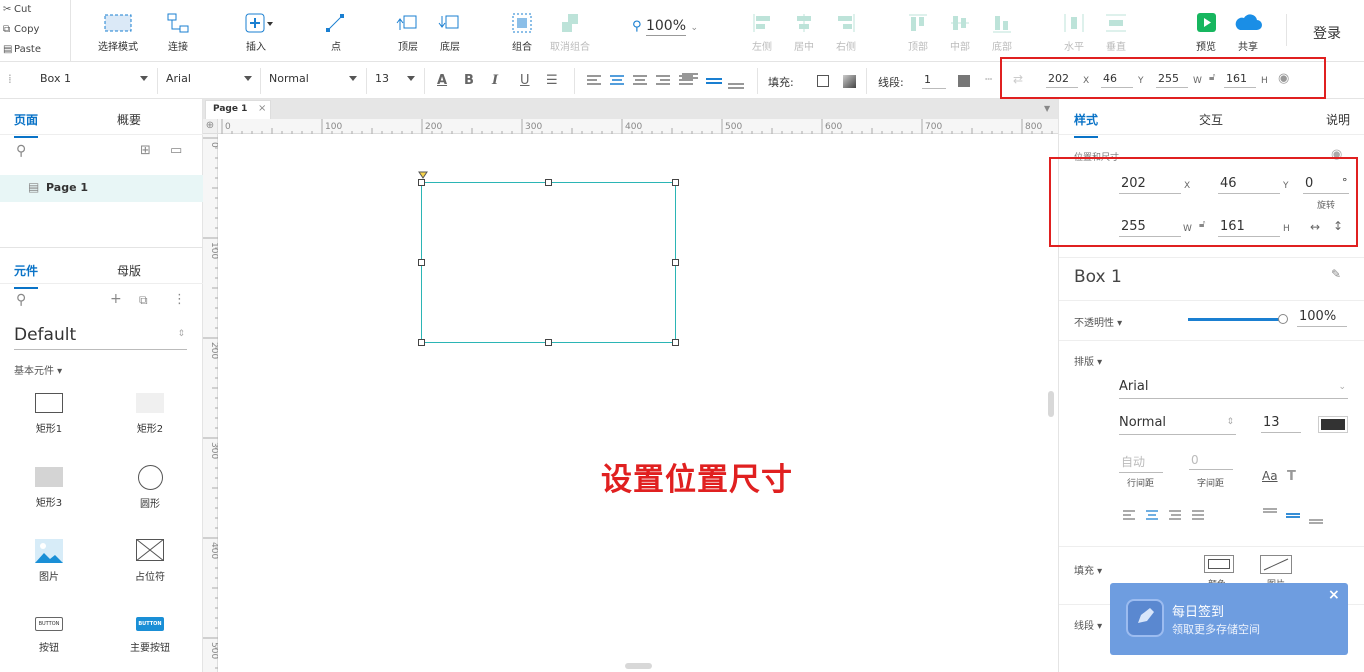  Describe the element at coordinates (150, 487) in the screenshot. I see `widget-circle: 圆形` at that location.